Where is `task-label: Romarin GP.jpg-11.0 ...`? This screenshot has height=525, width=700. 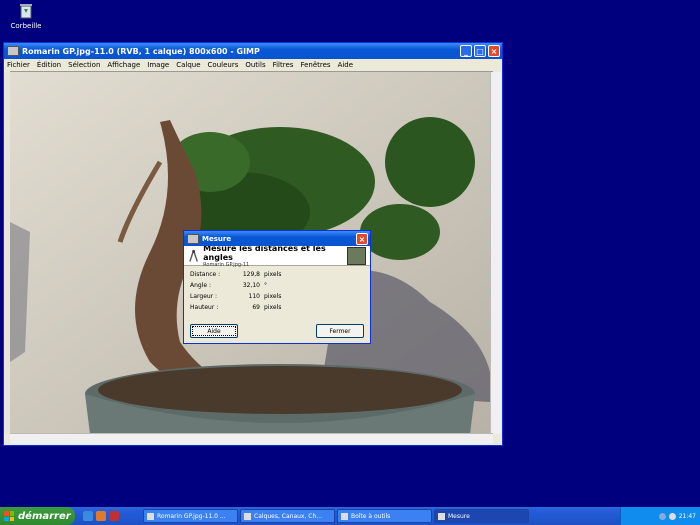
task-label: Romarin GP.jpg-11.0 ... is located at coordinates (191, 516).